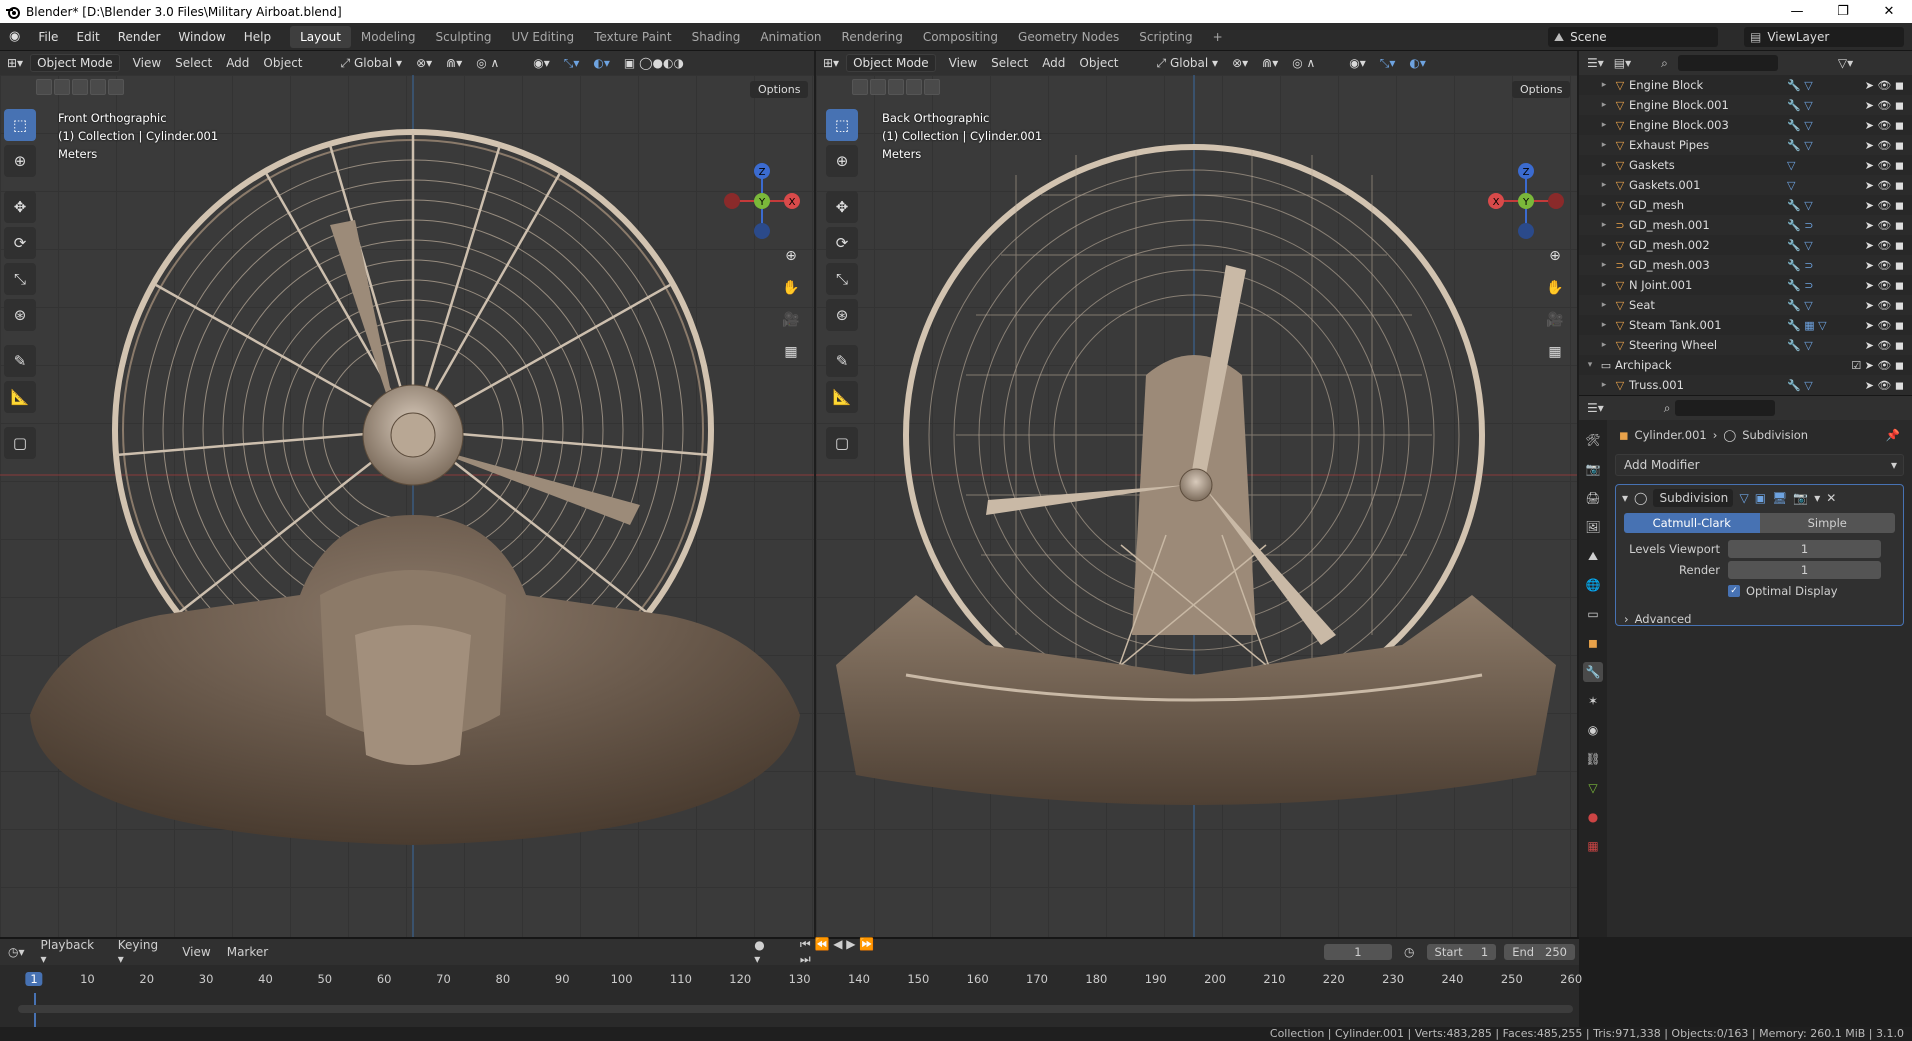 The width and height of the screenshot is (1912, 1041). Describe the element at coordinates (1593, 469) in the screenshot. I see `render-tab-icon: 📷` at that location.